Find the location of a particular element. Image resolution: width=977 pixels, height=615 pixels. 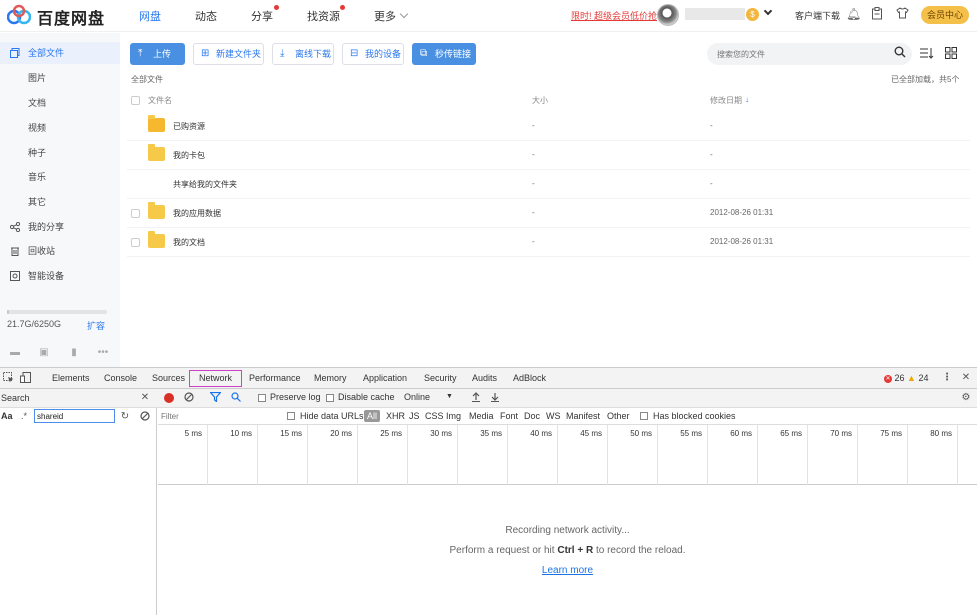

promo-link: 限时! 超级会员低价抢 is located at coordinates (614, 15).